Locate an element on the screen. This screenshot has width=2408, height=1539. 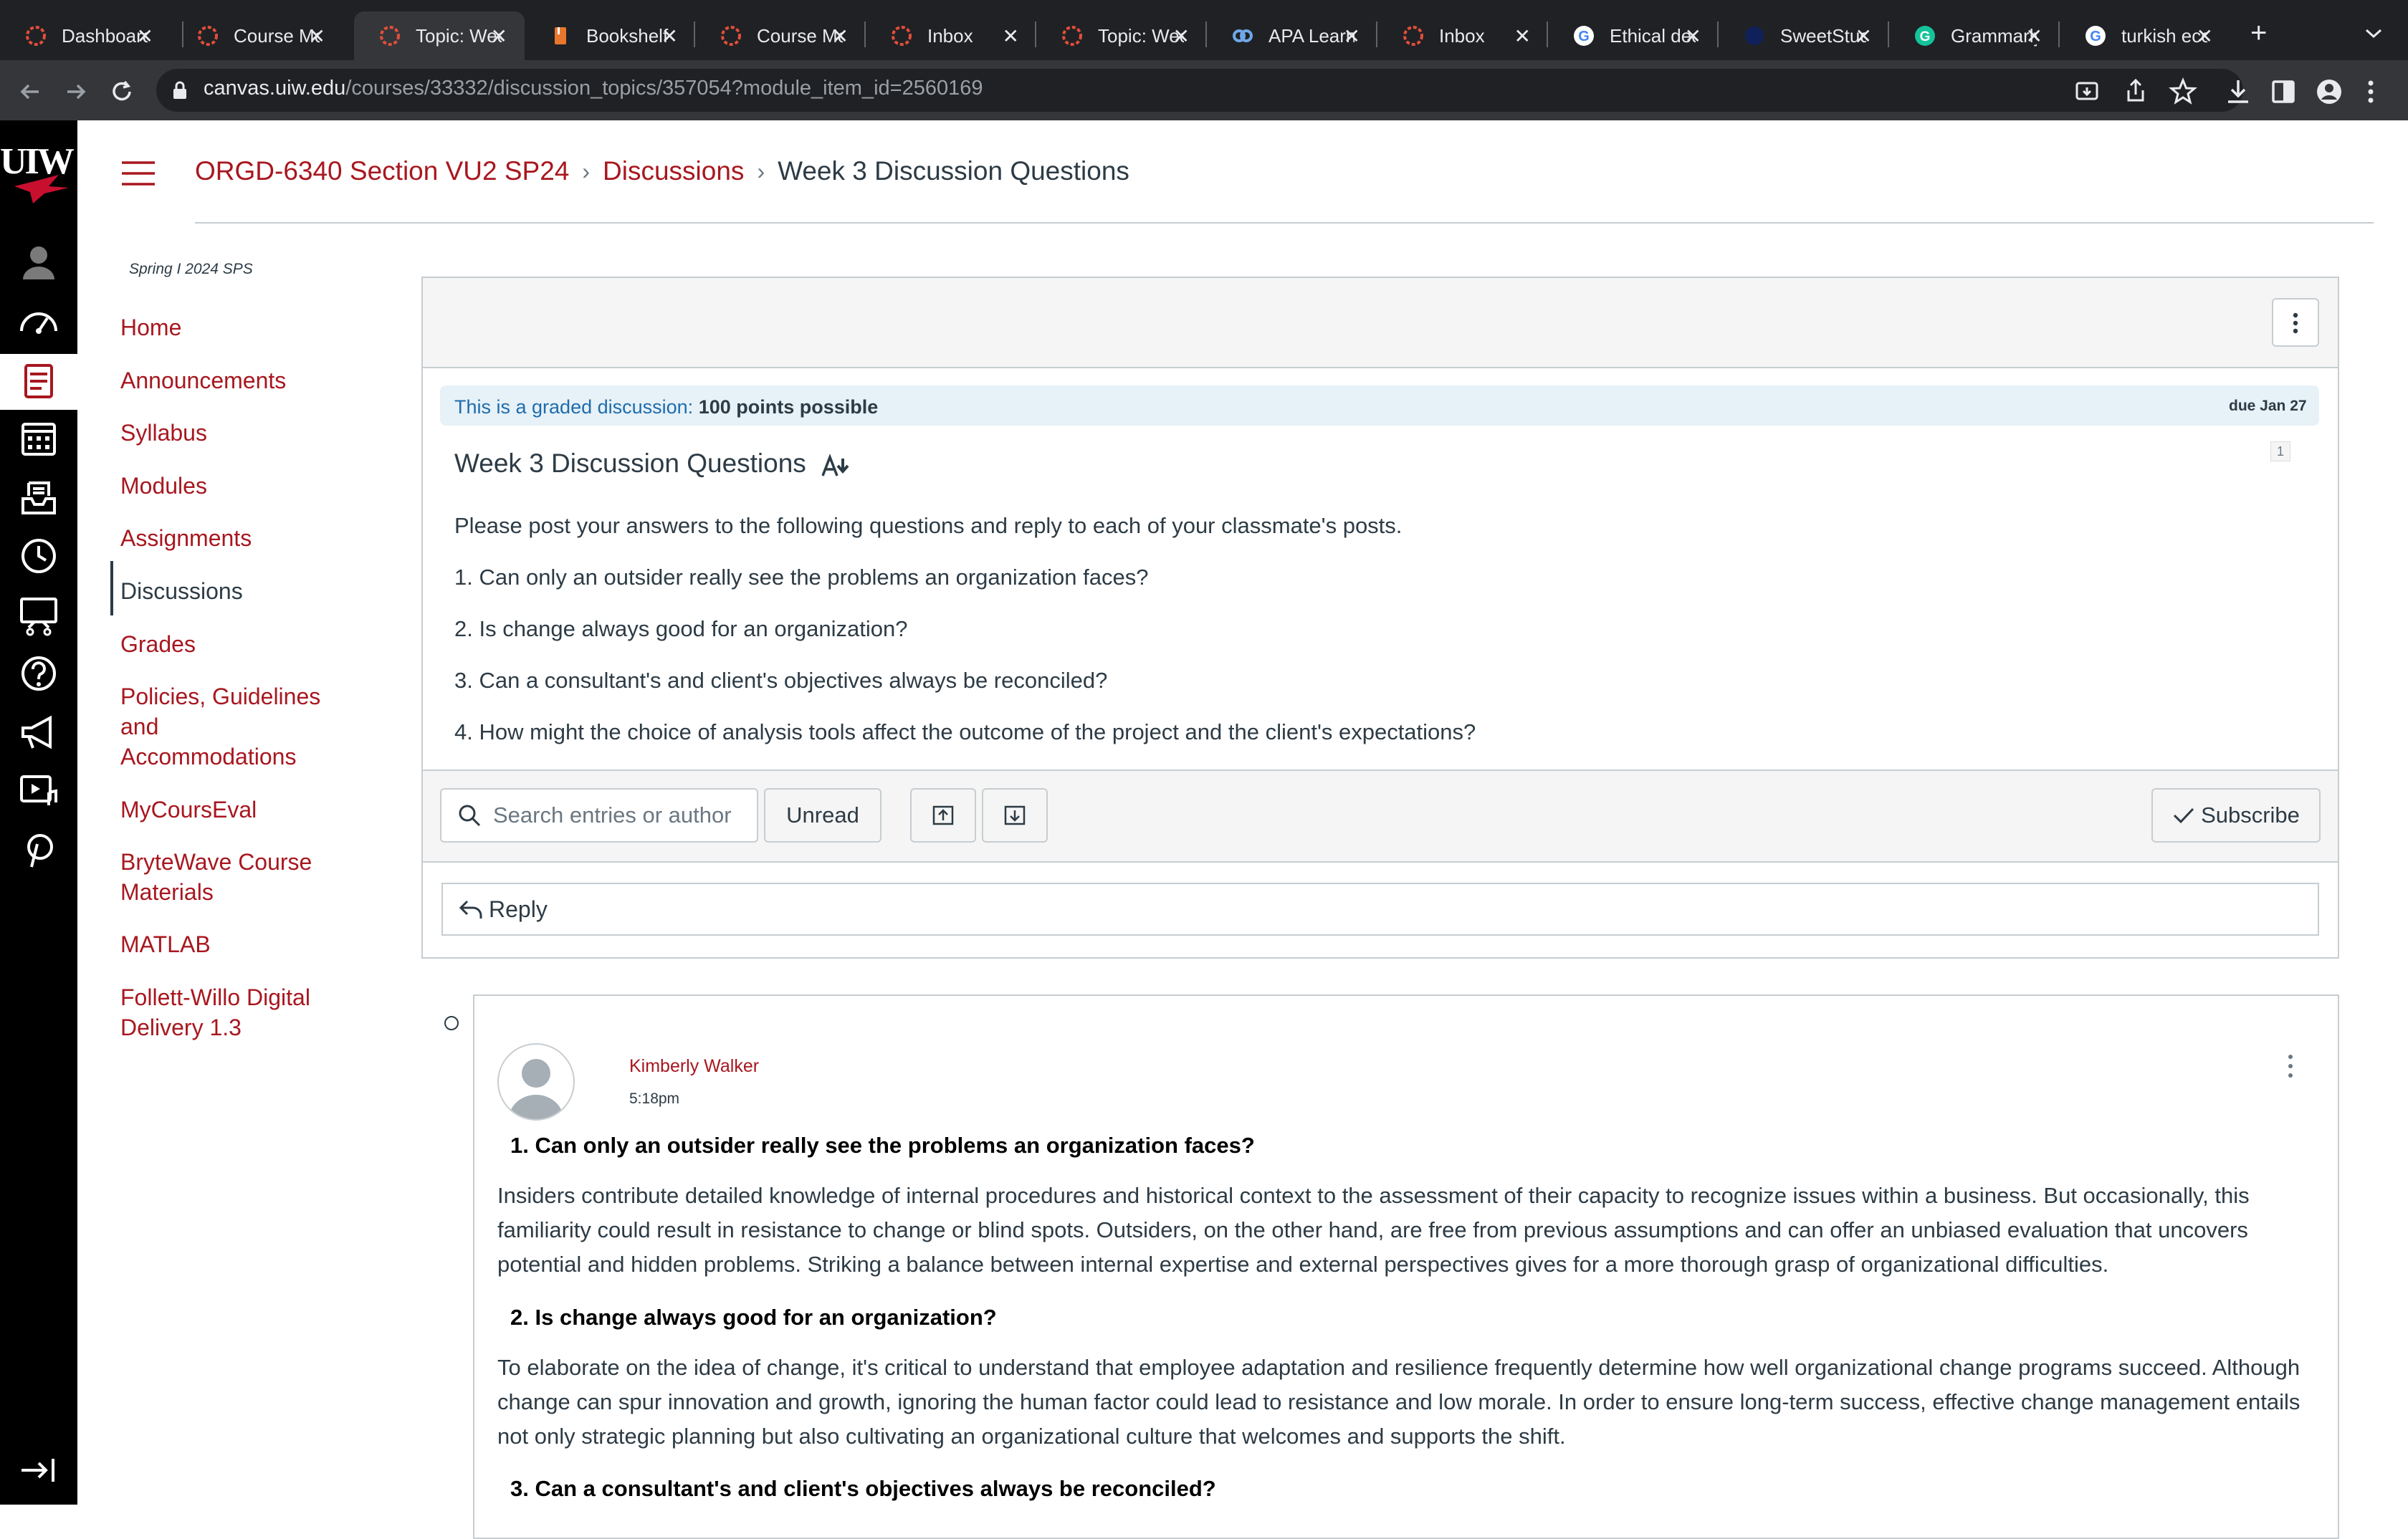
course-nav-policies: Policies, Guidelines and Accommodations is located at coordinates (224, 726).